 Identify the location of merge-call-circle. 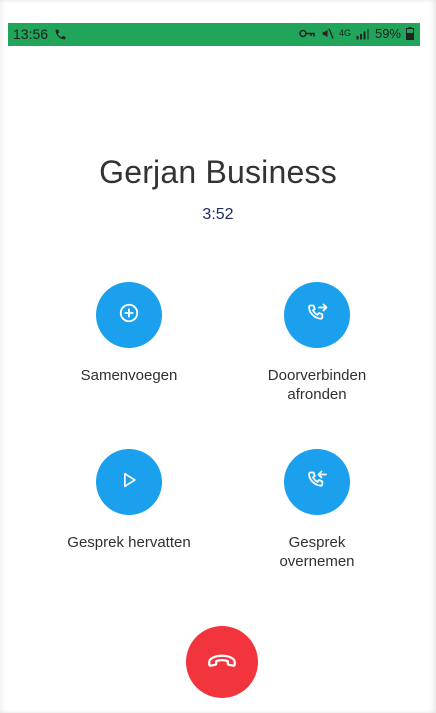
(129, 315).